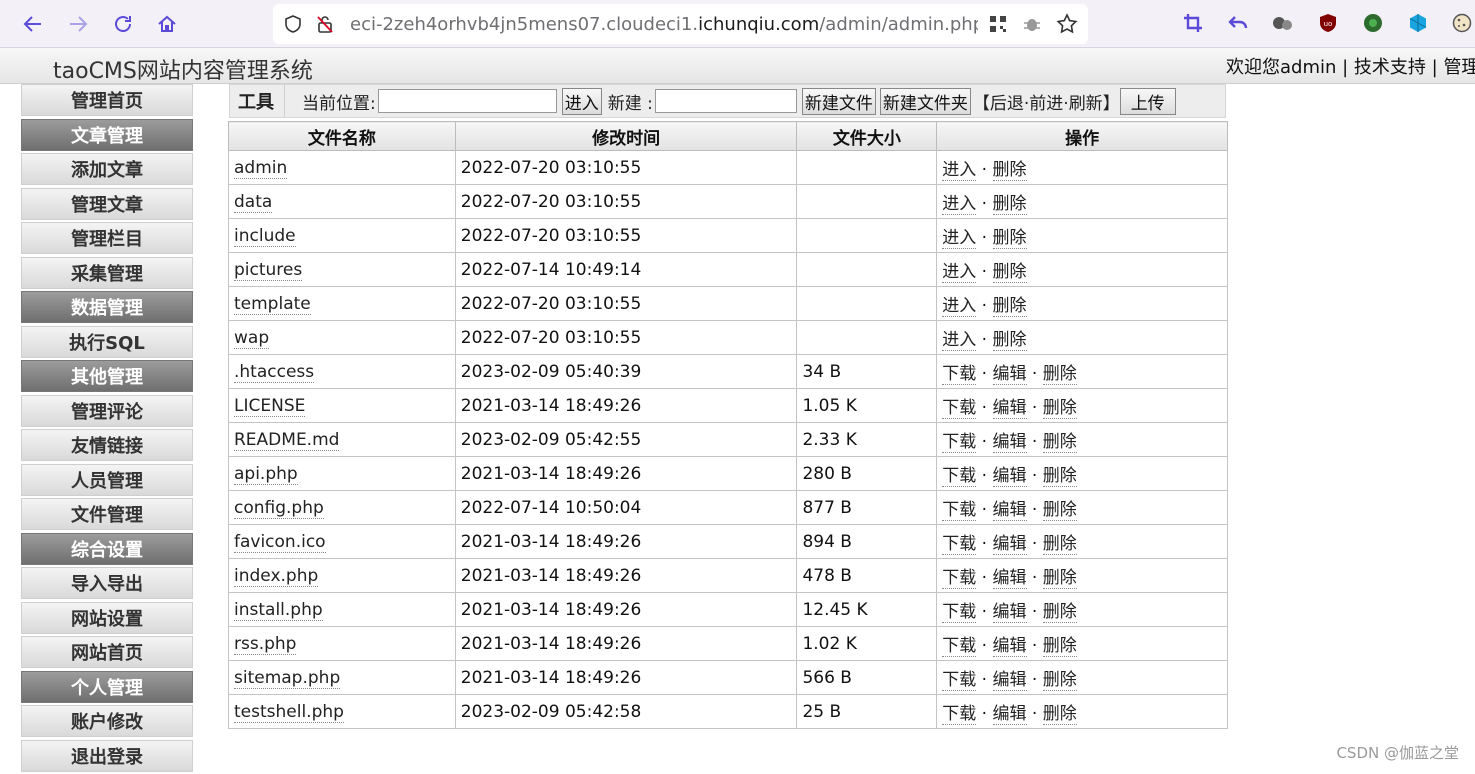  I want to click on new-name-input, so click(726, 101).